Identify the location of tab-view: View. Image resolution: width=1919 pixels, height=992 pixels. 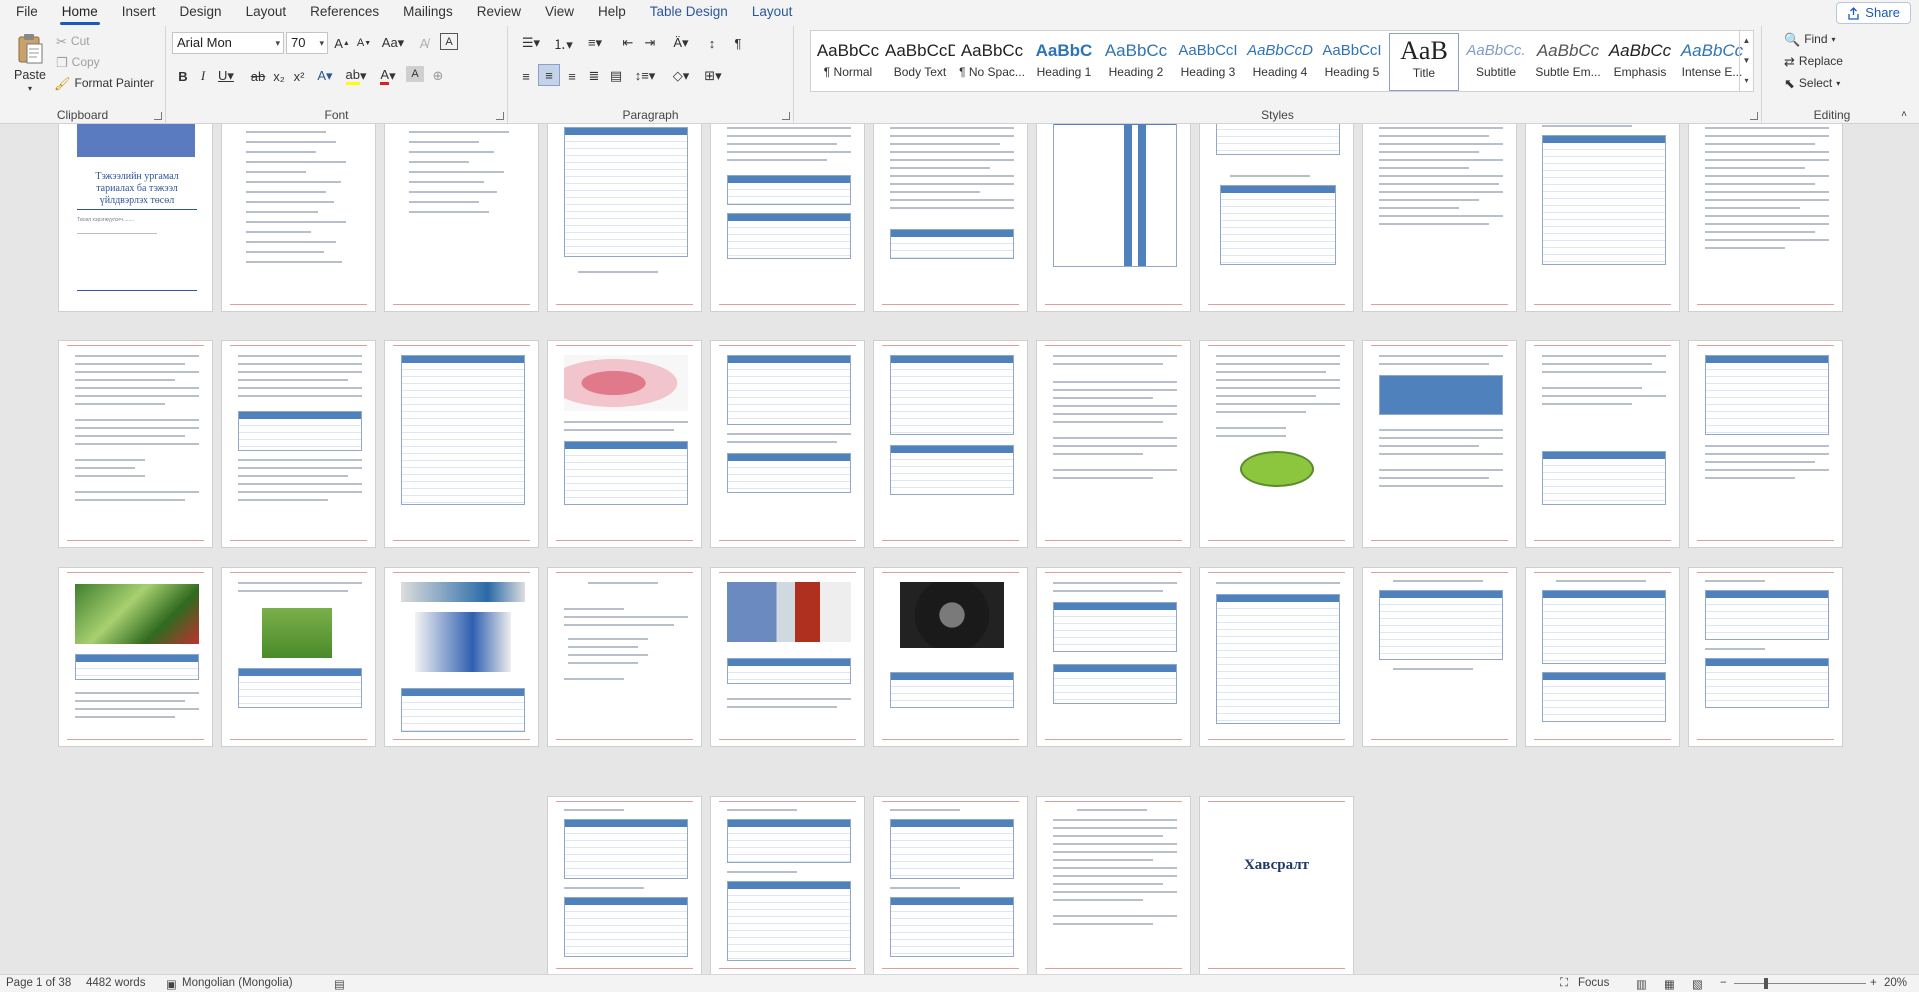
(559, 13).